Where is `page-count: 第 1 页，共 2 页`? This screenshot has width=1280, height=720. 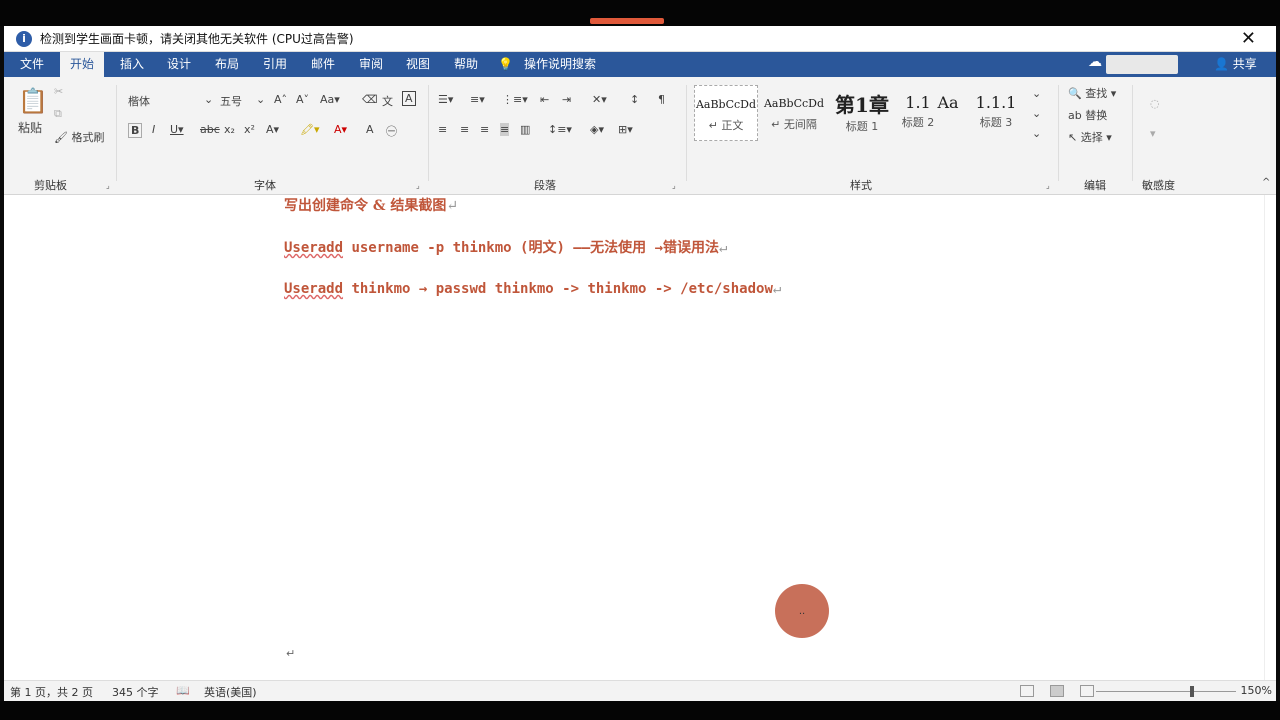 page-count: 第 1 页，共 2 页 is located at coordinates (51, 692).